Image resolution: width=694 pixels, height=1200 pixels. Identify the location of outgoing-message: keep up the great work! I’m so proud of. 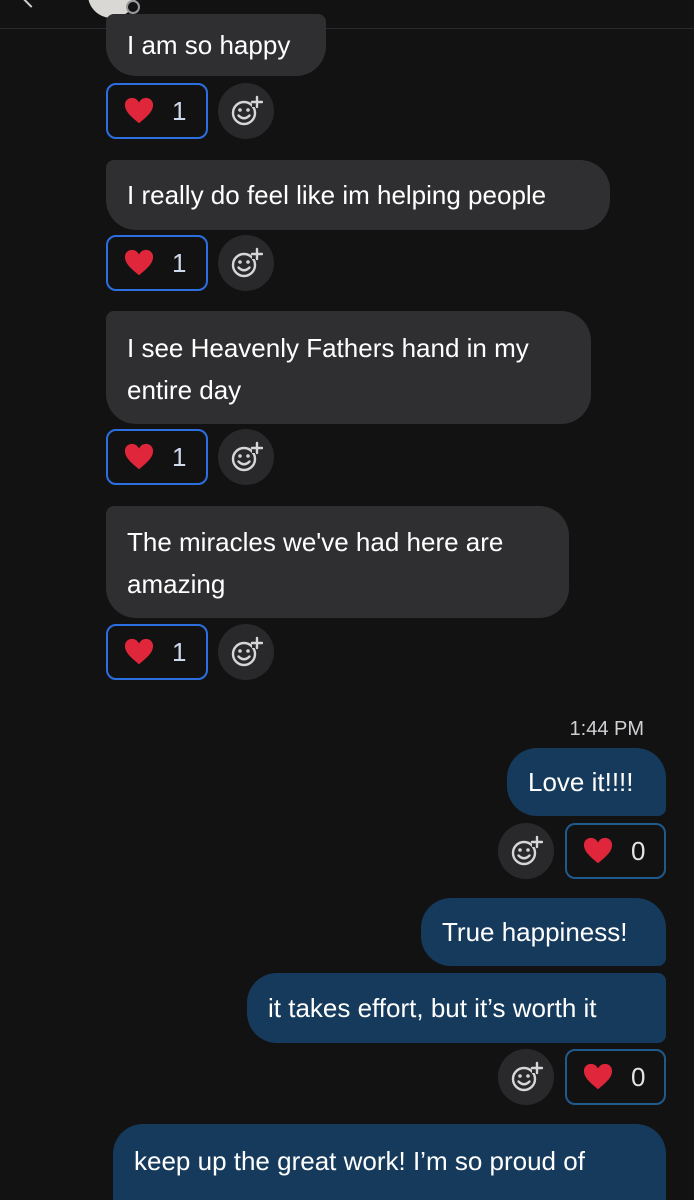
(389, 1162).